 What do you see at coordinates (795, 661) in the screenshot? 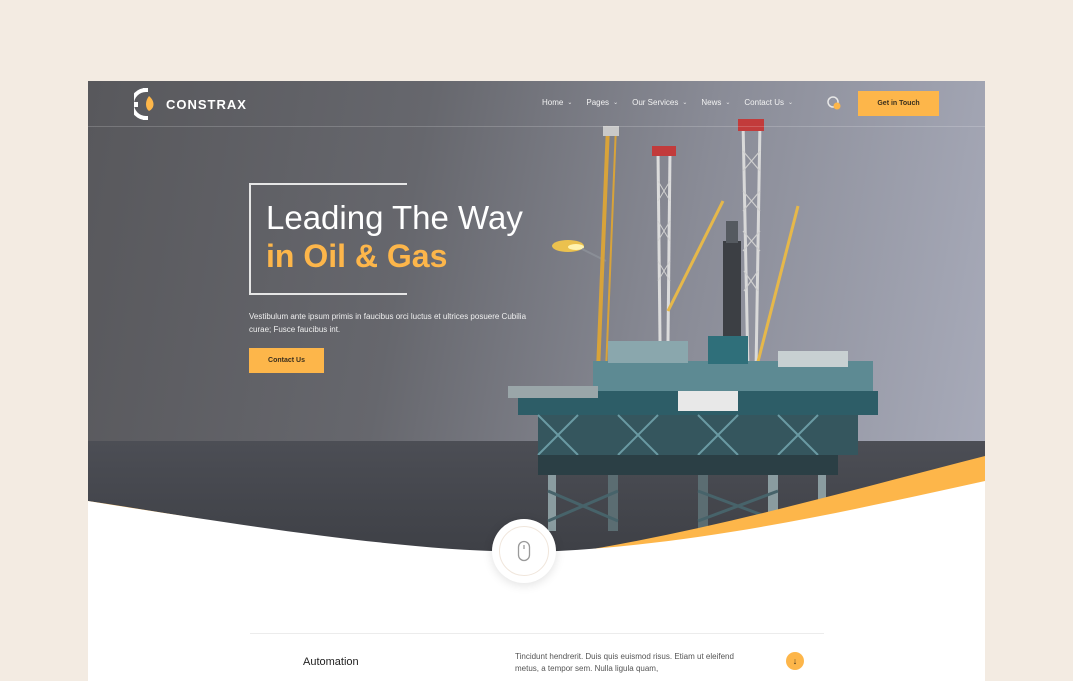
I see `arrow-down-icon: ↓` at bounding box center [795, 661].